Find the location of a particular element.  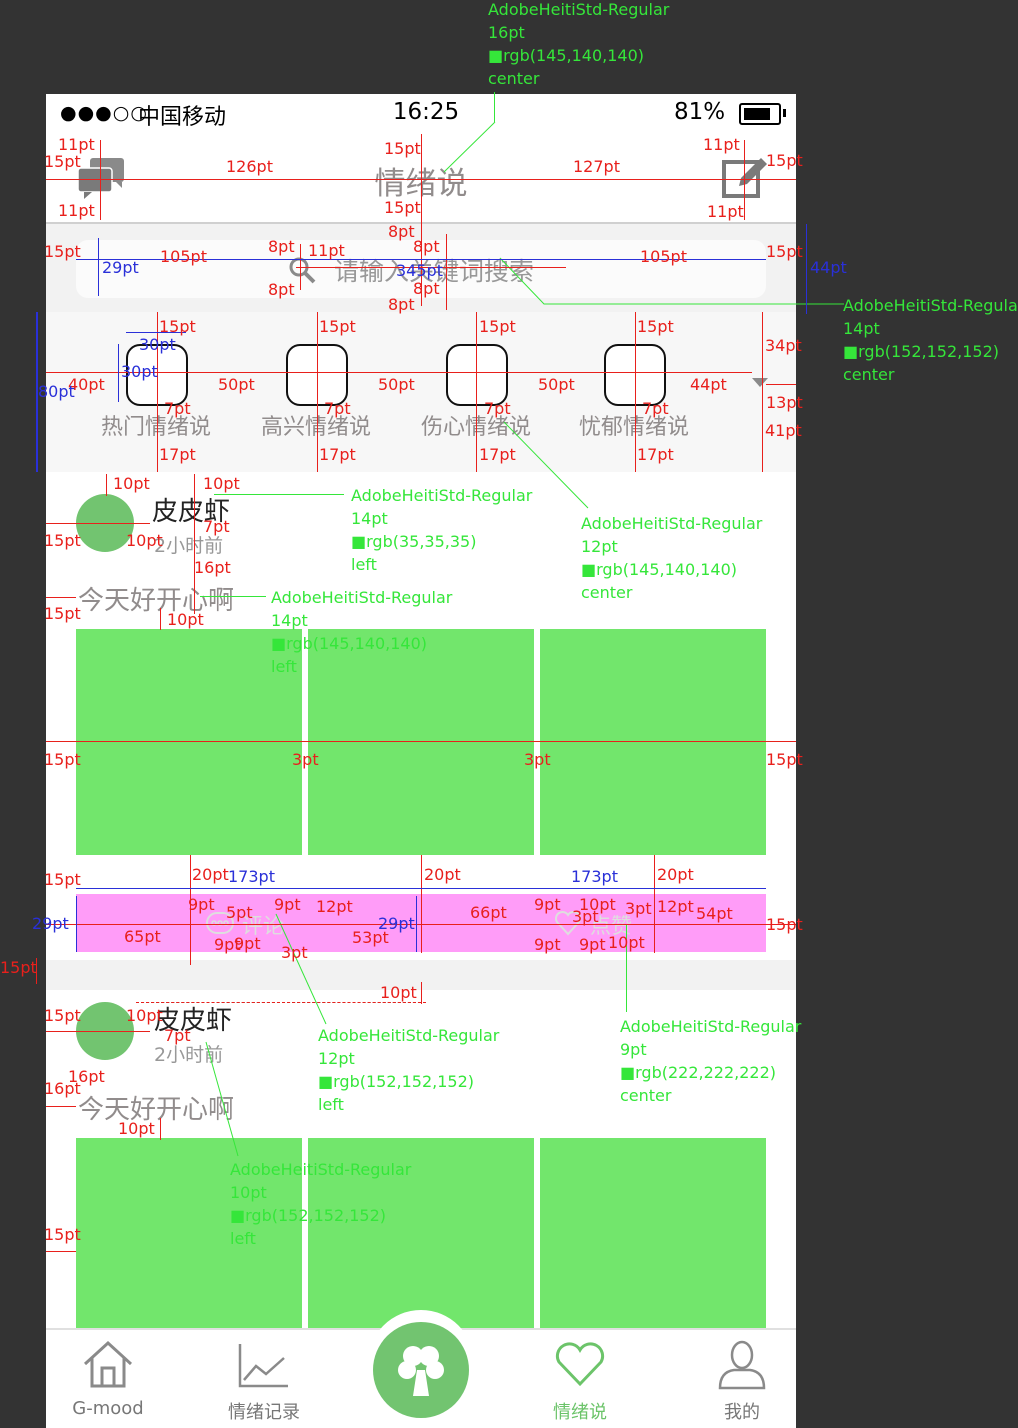

measurement-label: 345pt is located at coordinates (419, 270).